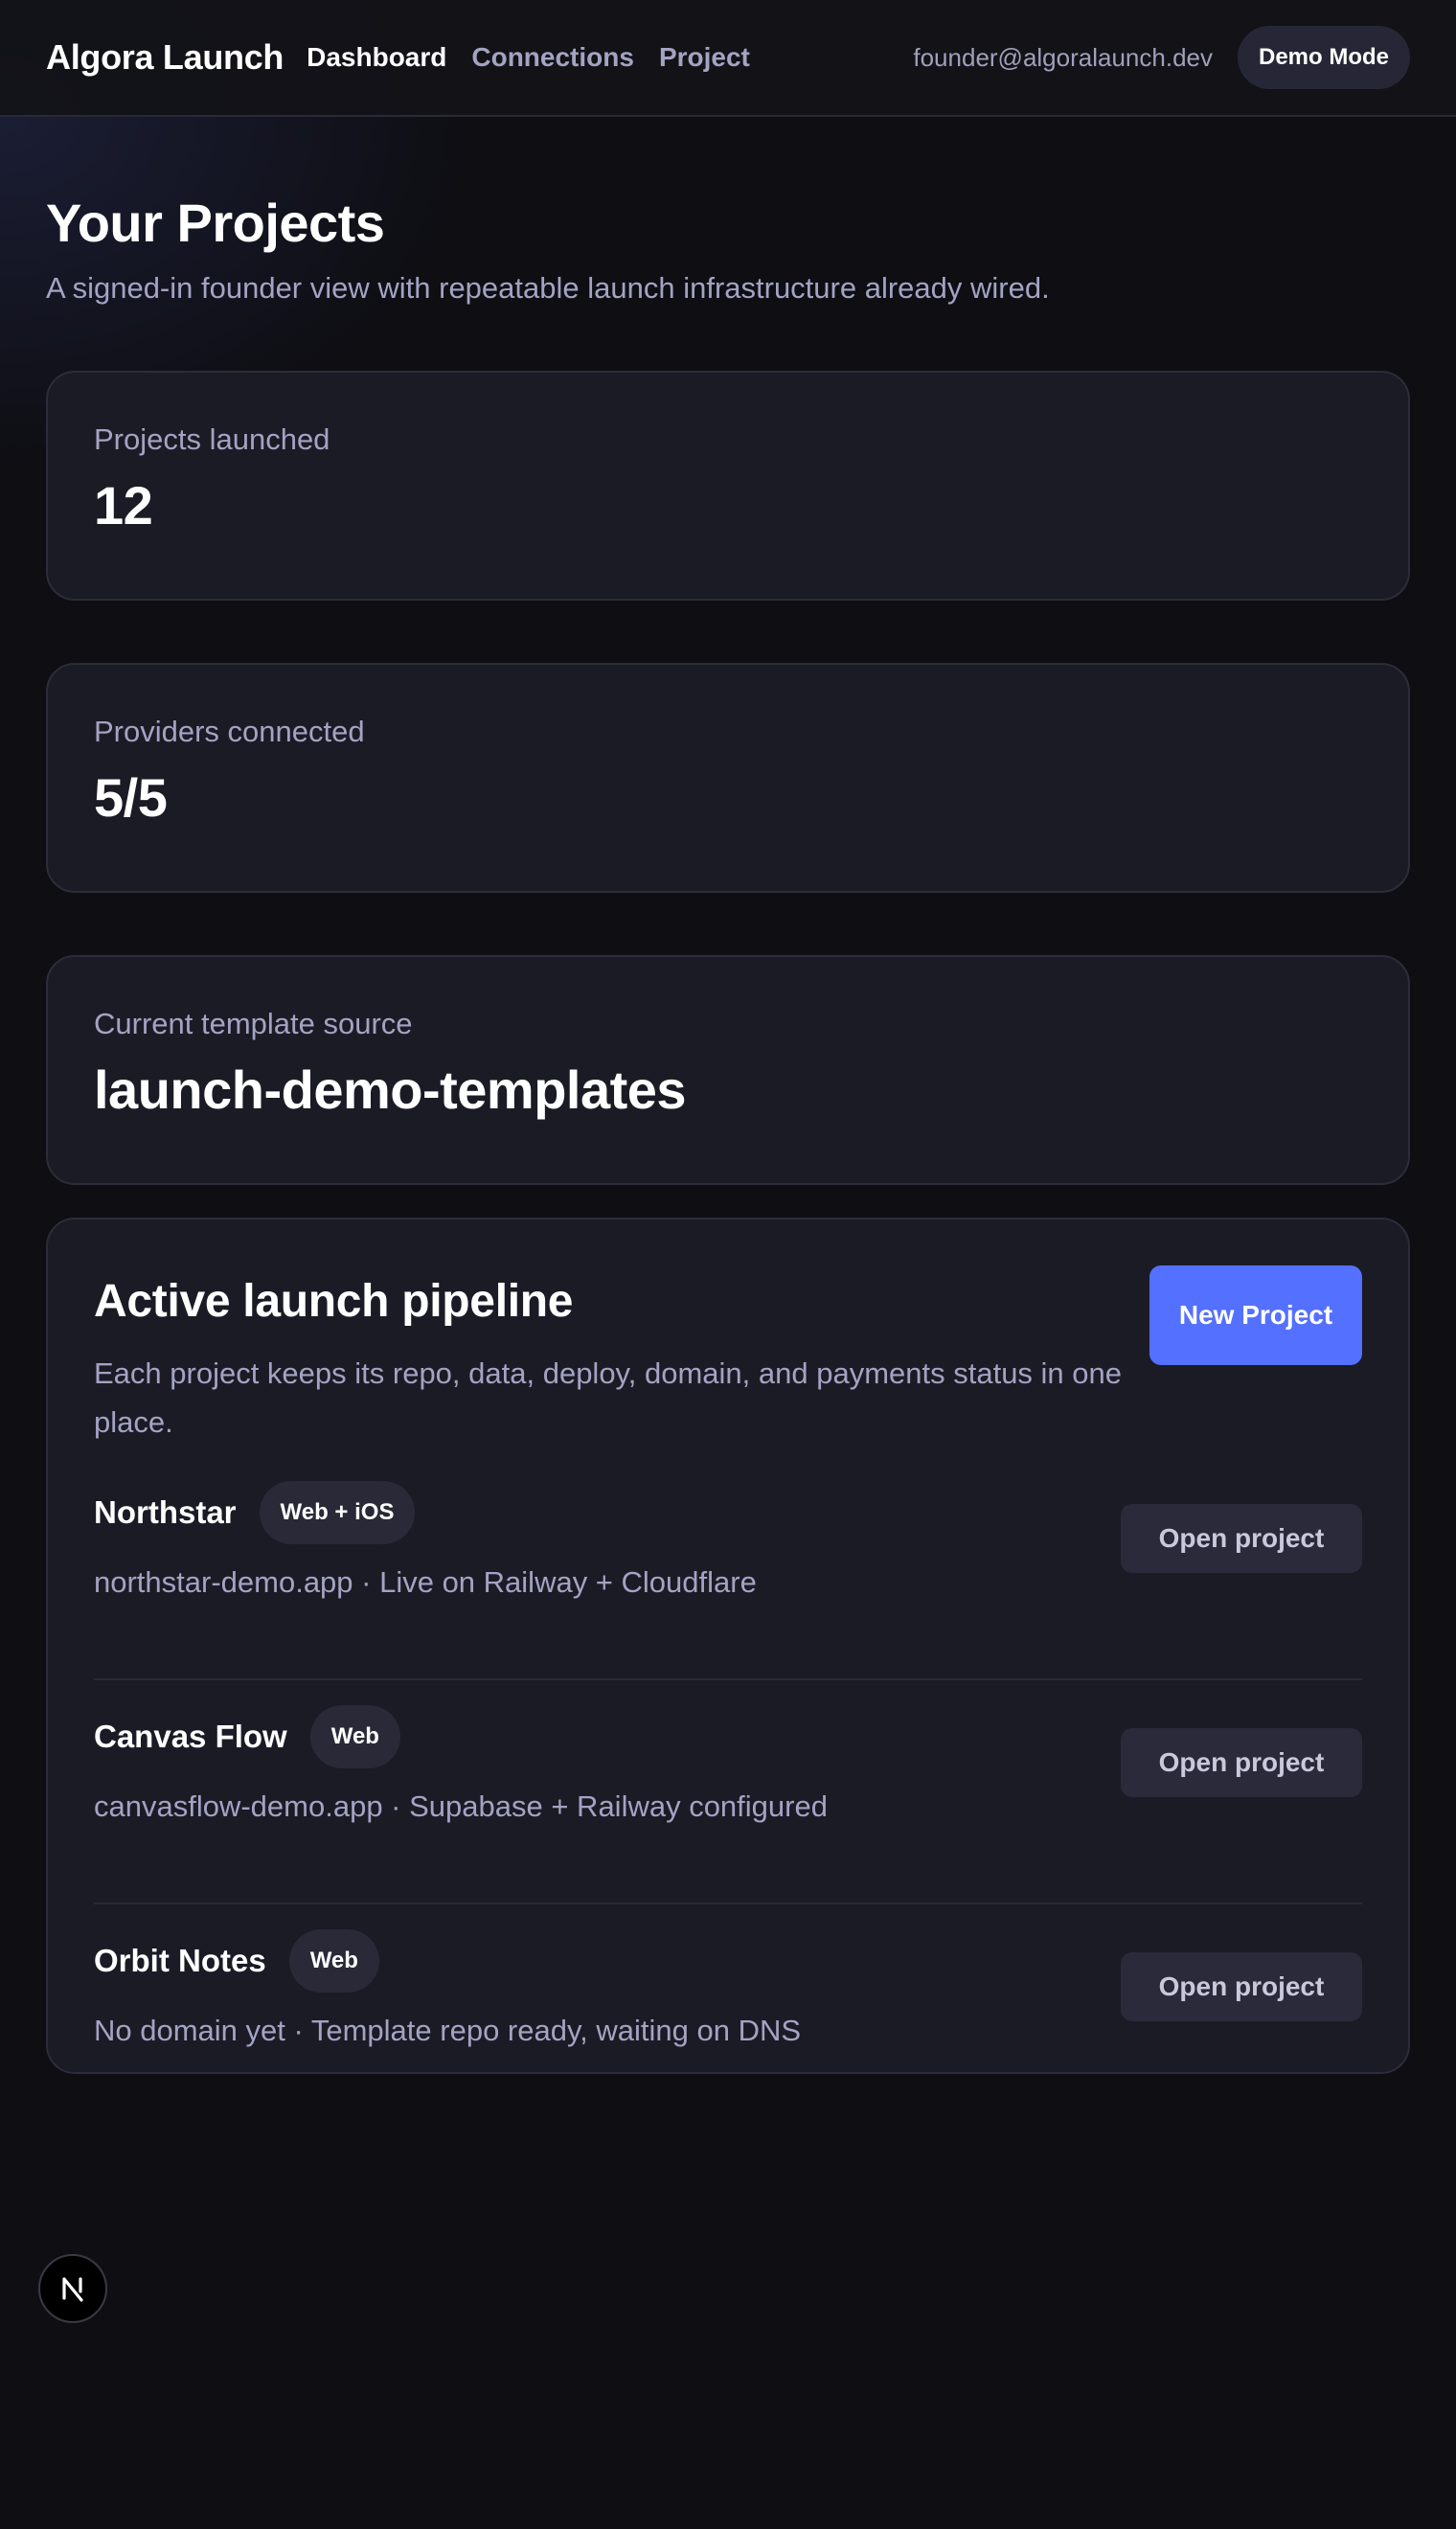 The image size is (1456, 2529). Describe the element at coordinates (131, 797) in the screenshot. I see `stat-value: 5/5` at that location.